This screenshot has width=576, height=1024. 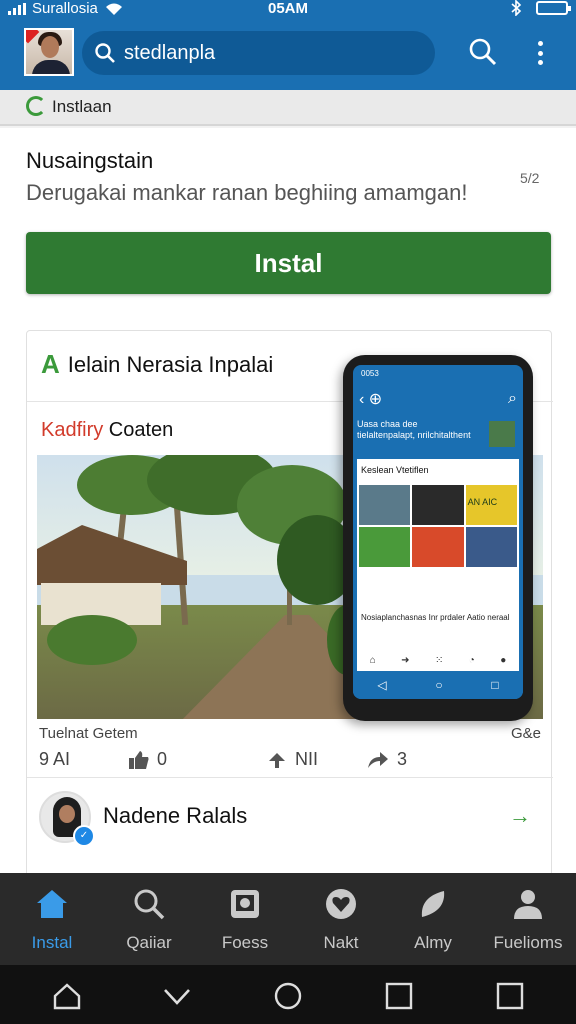 What do you see at coordinates (495, 685) in the screenshot?
I see `phone-recents-icon: □` at bounding box center [495, 685].